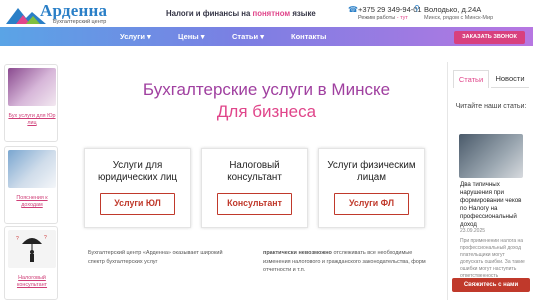 The height and width of the screenshot is (300, 533). What do you see at coordinates (241, 13) in the screenshot?
I see `tagline: Налоги и финансы на понятном языке` at bounding box center [241, 13].